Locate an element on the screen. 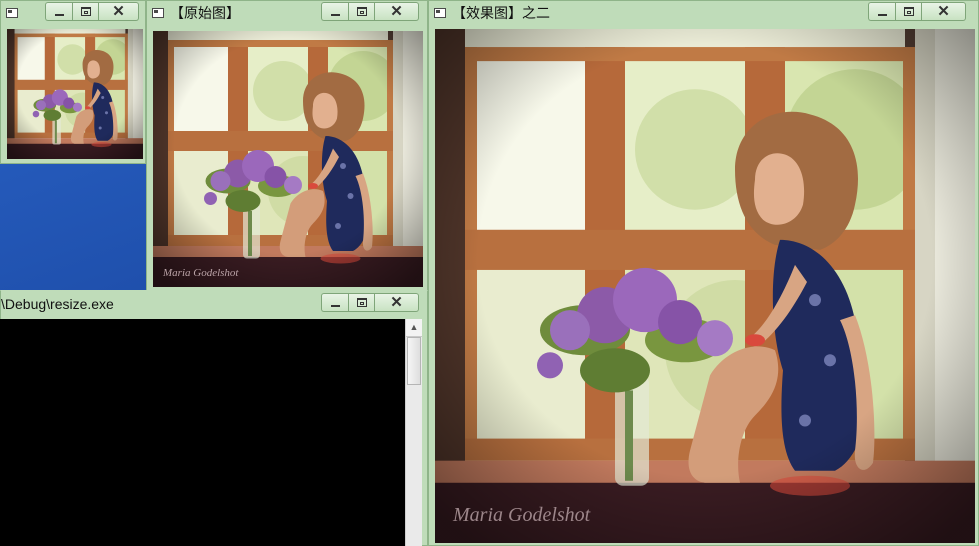 This screenshot has height=546, width=979. original-window-controls: ✕ is located at coordinates (370, 11).